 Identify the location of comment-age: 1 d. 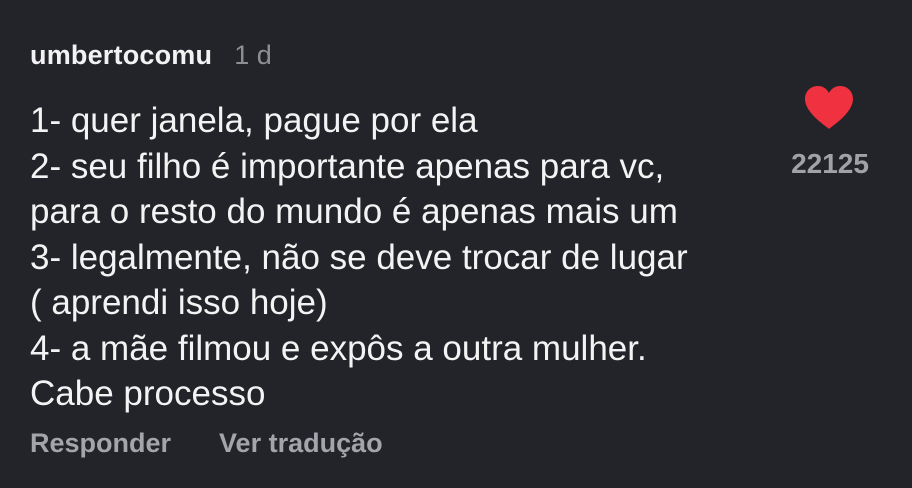
(253, 55).